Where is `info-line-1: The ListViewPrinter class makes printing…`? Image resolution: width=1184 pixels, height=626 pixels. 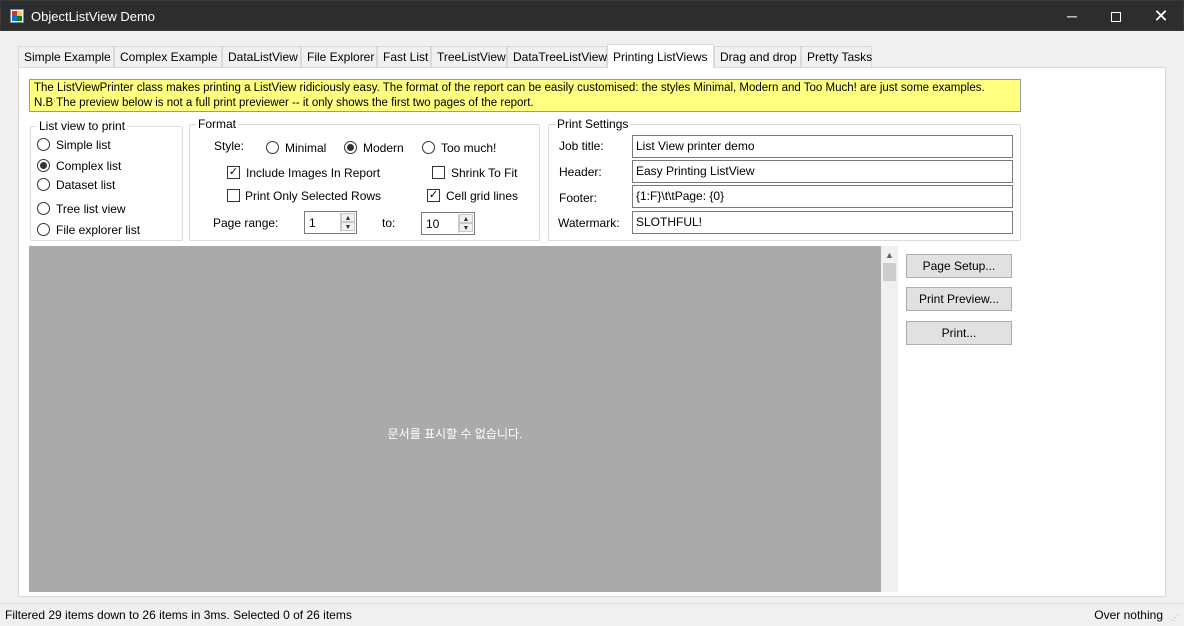 info-line-1: The ListViewPrinter class makes printing… is located at coordinates (509, 88).